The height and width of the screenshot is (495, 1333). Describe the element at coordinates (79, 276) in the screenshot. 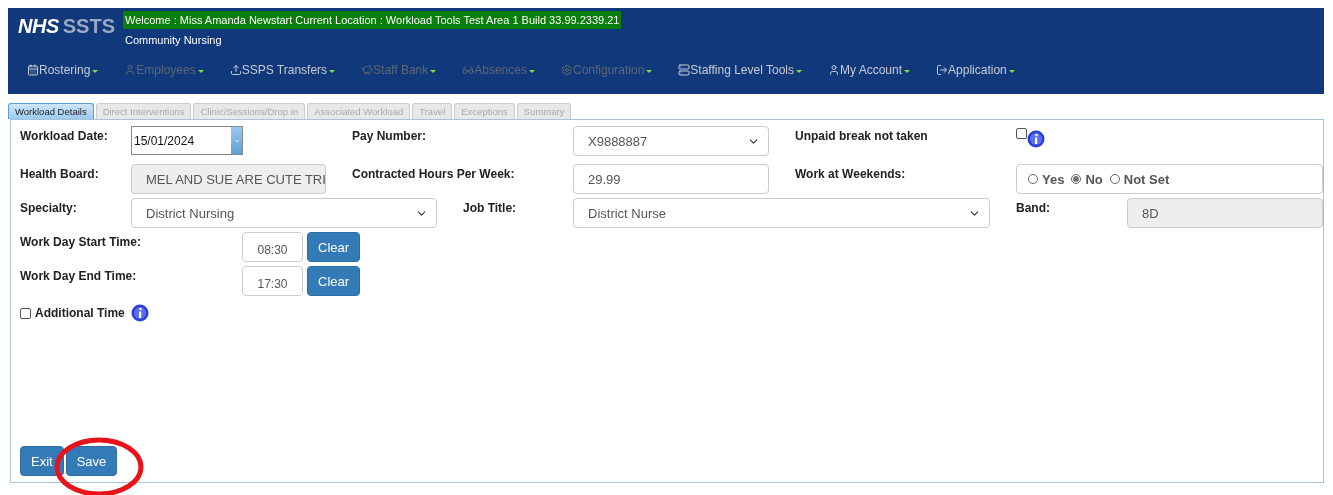

I see `field-label: Work Day End Time:` at that location.